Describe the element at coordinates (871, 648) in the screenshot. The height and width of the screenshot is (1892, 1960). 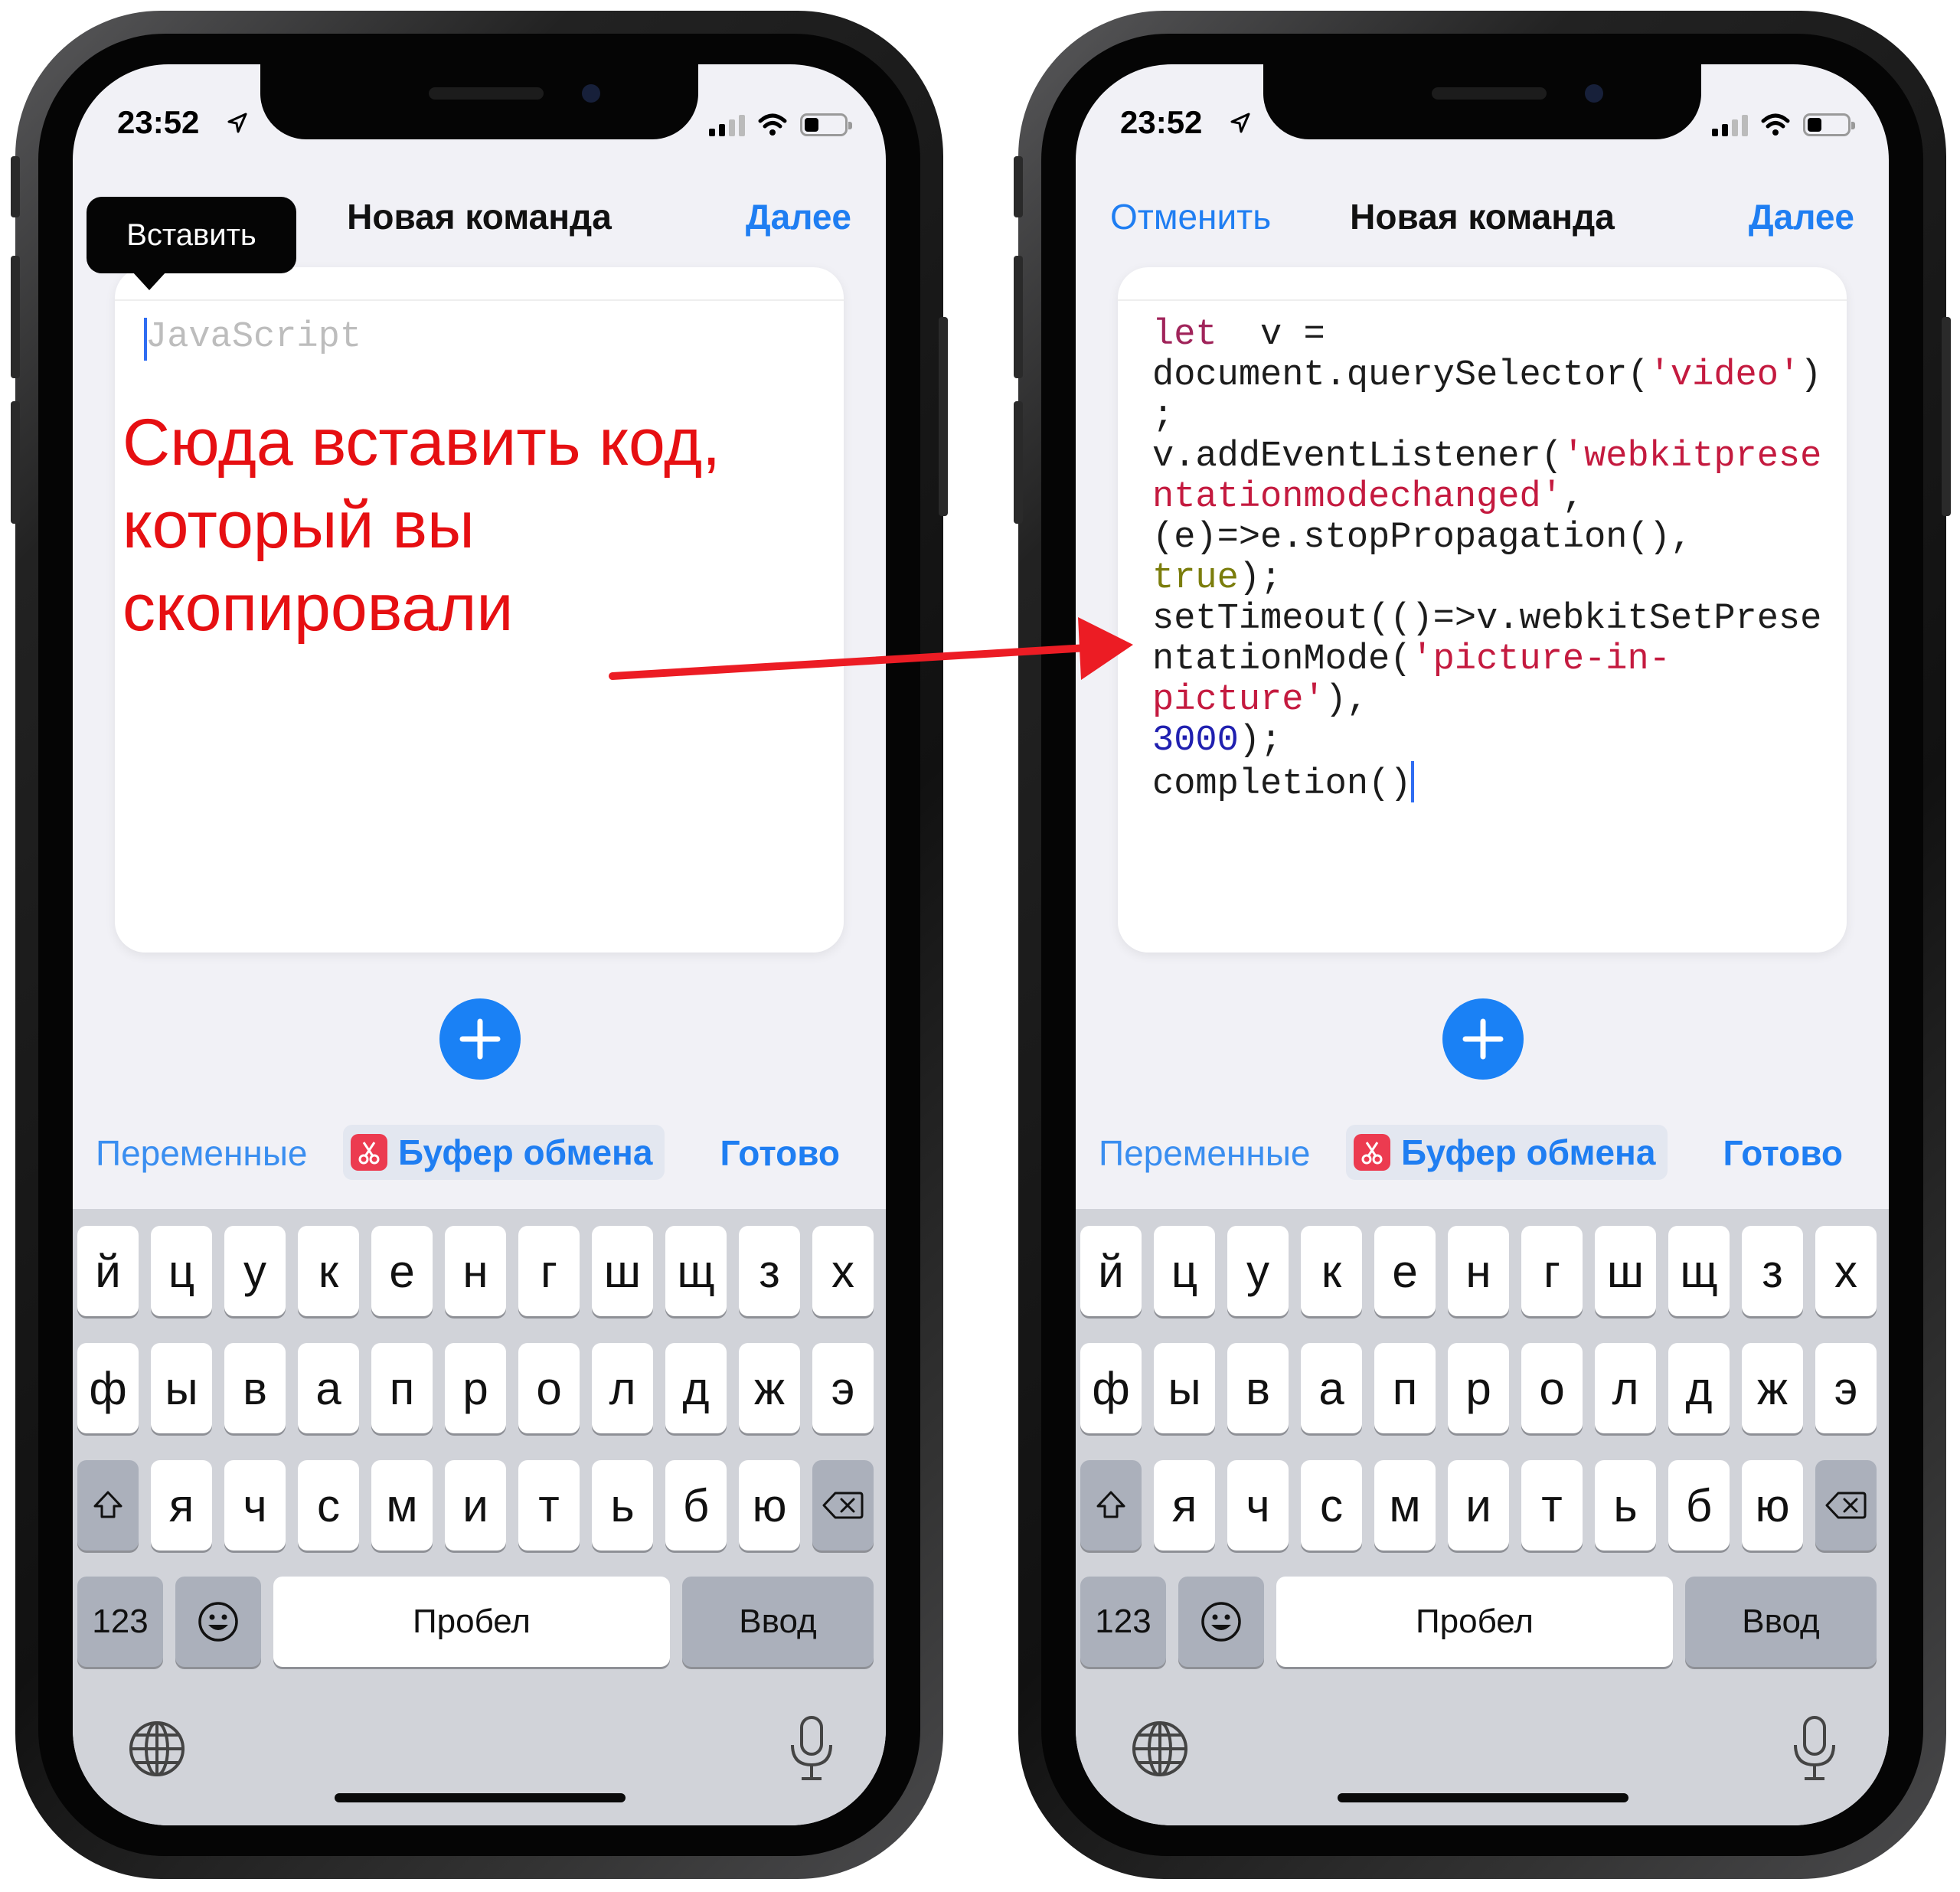
I see `annotation-arrow` at that location.